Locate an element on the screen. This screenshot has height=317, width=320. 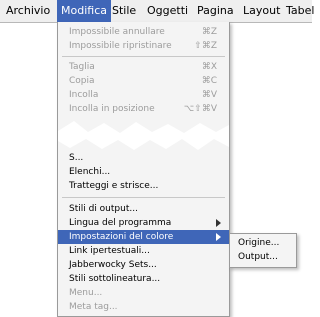
menu-item-paste-in-place: Incolla in posizione ⌥⇧⌘V is located at coordinates (143, 109).